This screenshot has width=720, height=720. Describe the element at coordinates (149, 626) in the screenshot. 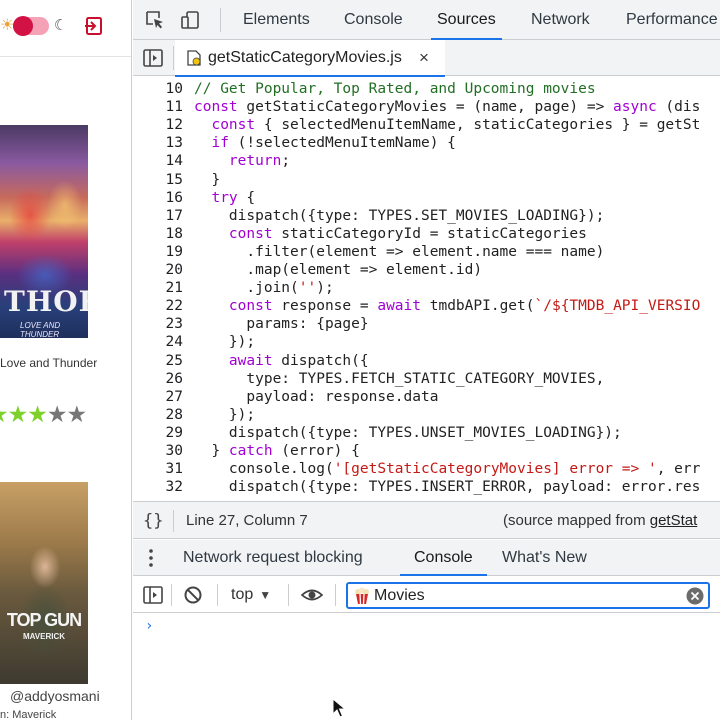

I see `console-prompt: ›` at that location.